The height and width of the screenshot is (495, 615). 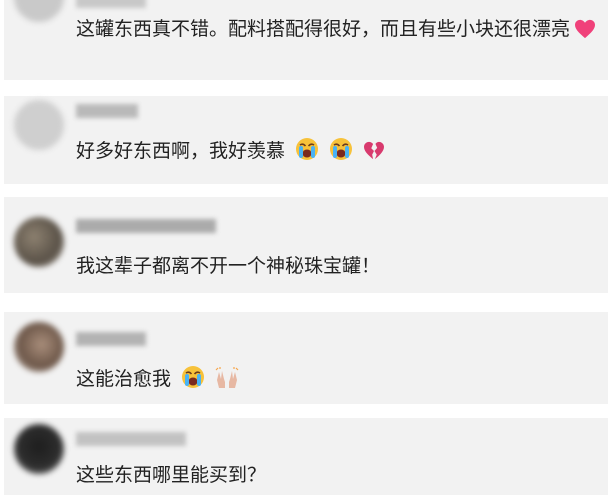 I want to click on comment-body: 这些东西哪里能买到？, so click(x=336, y=475).